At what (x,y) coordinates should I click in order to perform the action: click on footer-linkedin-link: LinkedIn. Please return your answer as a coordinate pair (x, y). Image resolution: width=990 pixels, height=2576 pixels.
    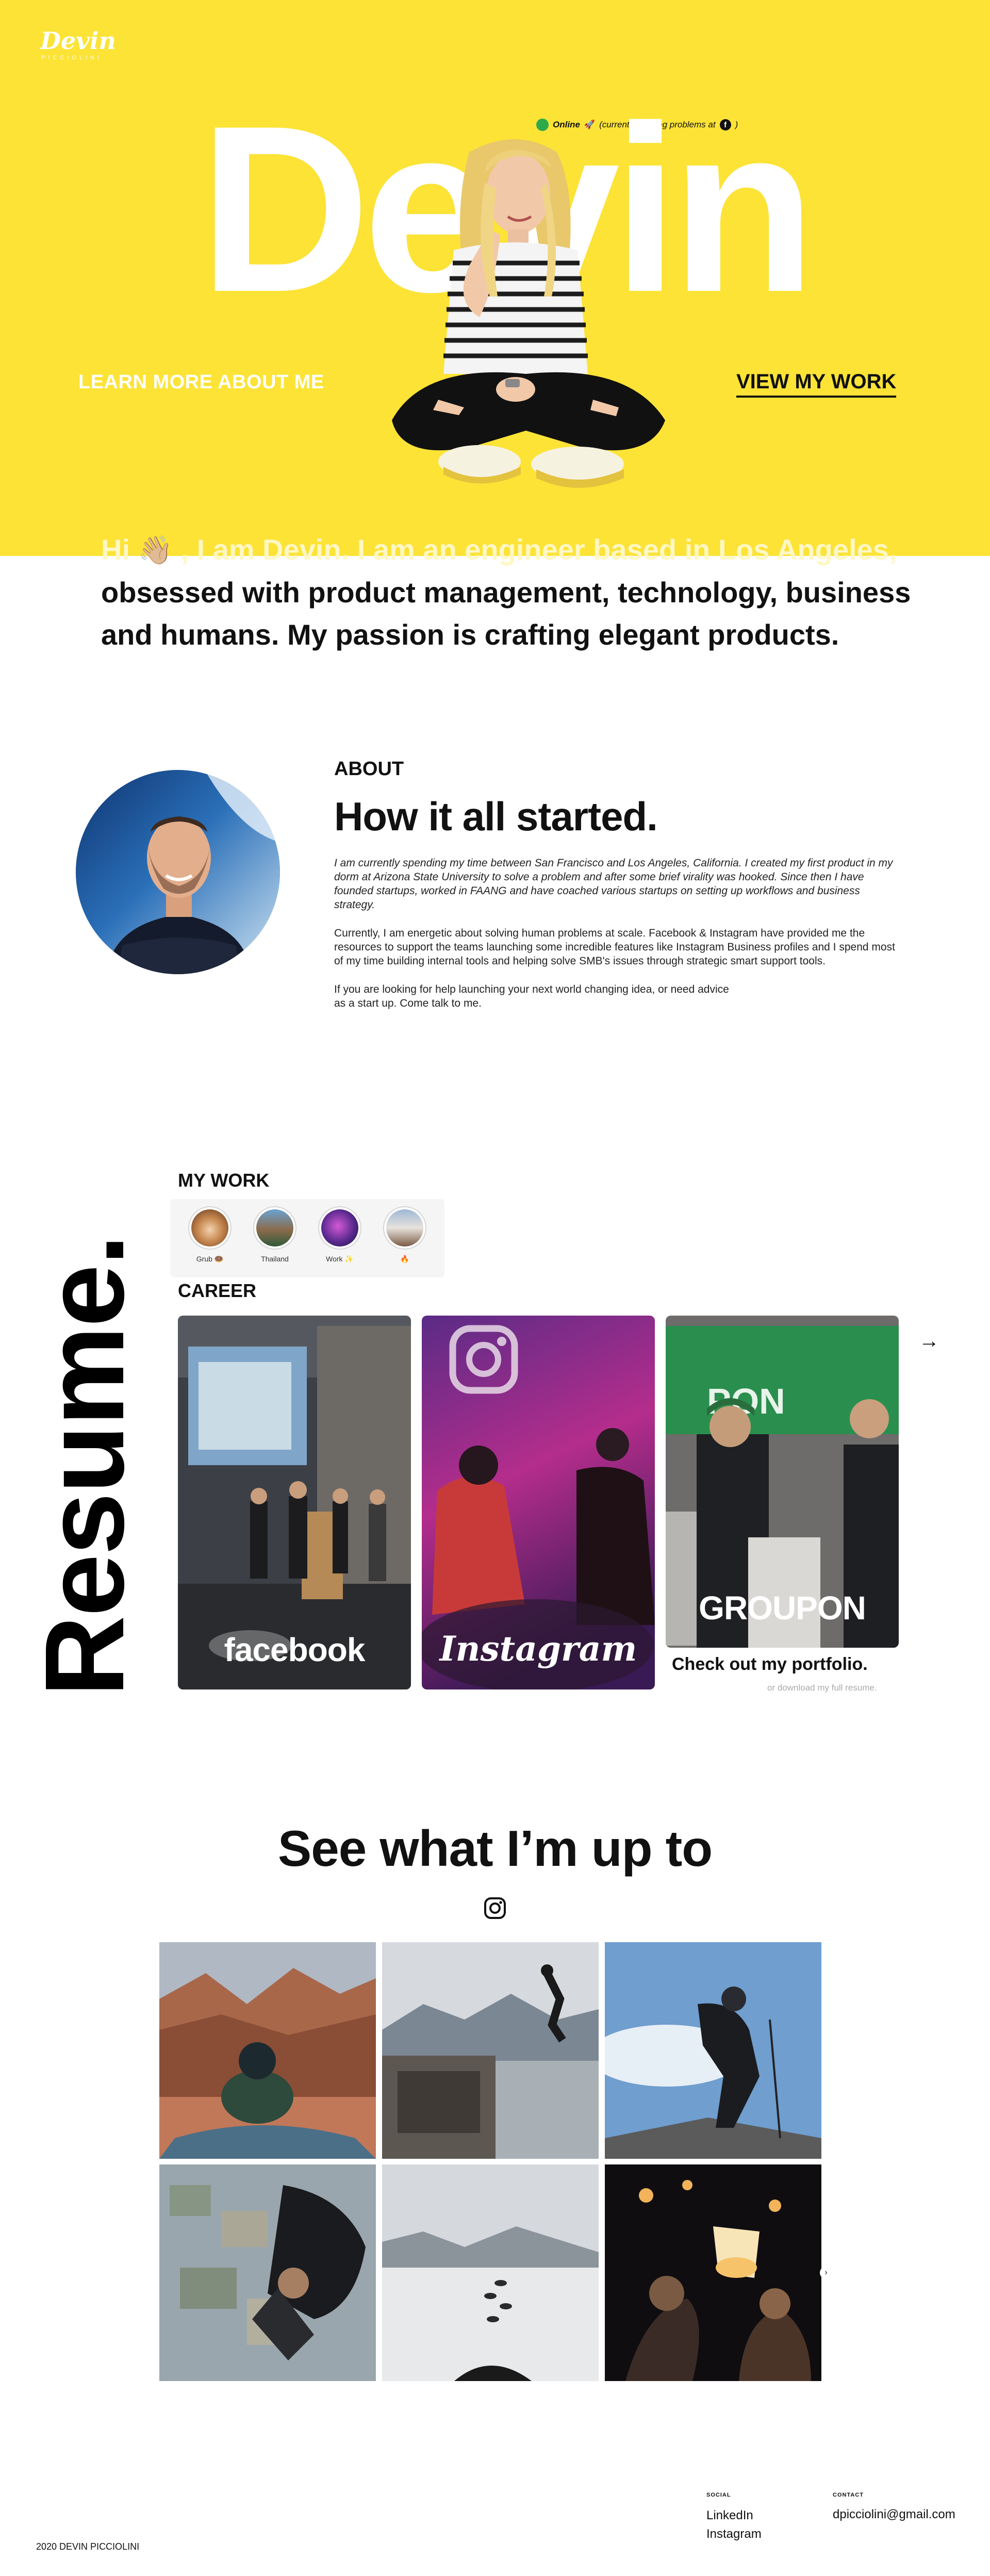
    Looking at the image, I should click on (729, 2515).